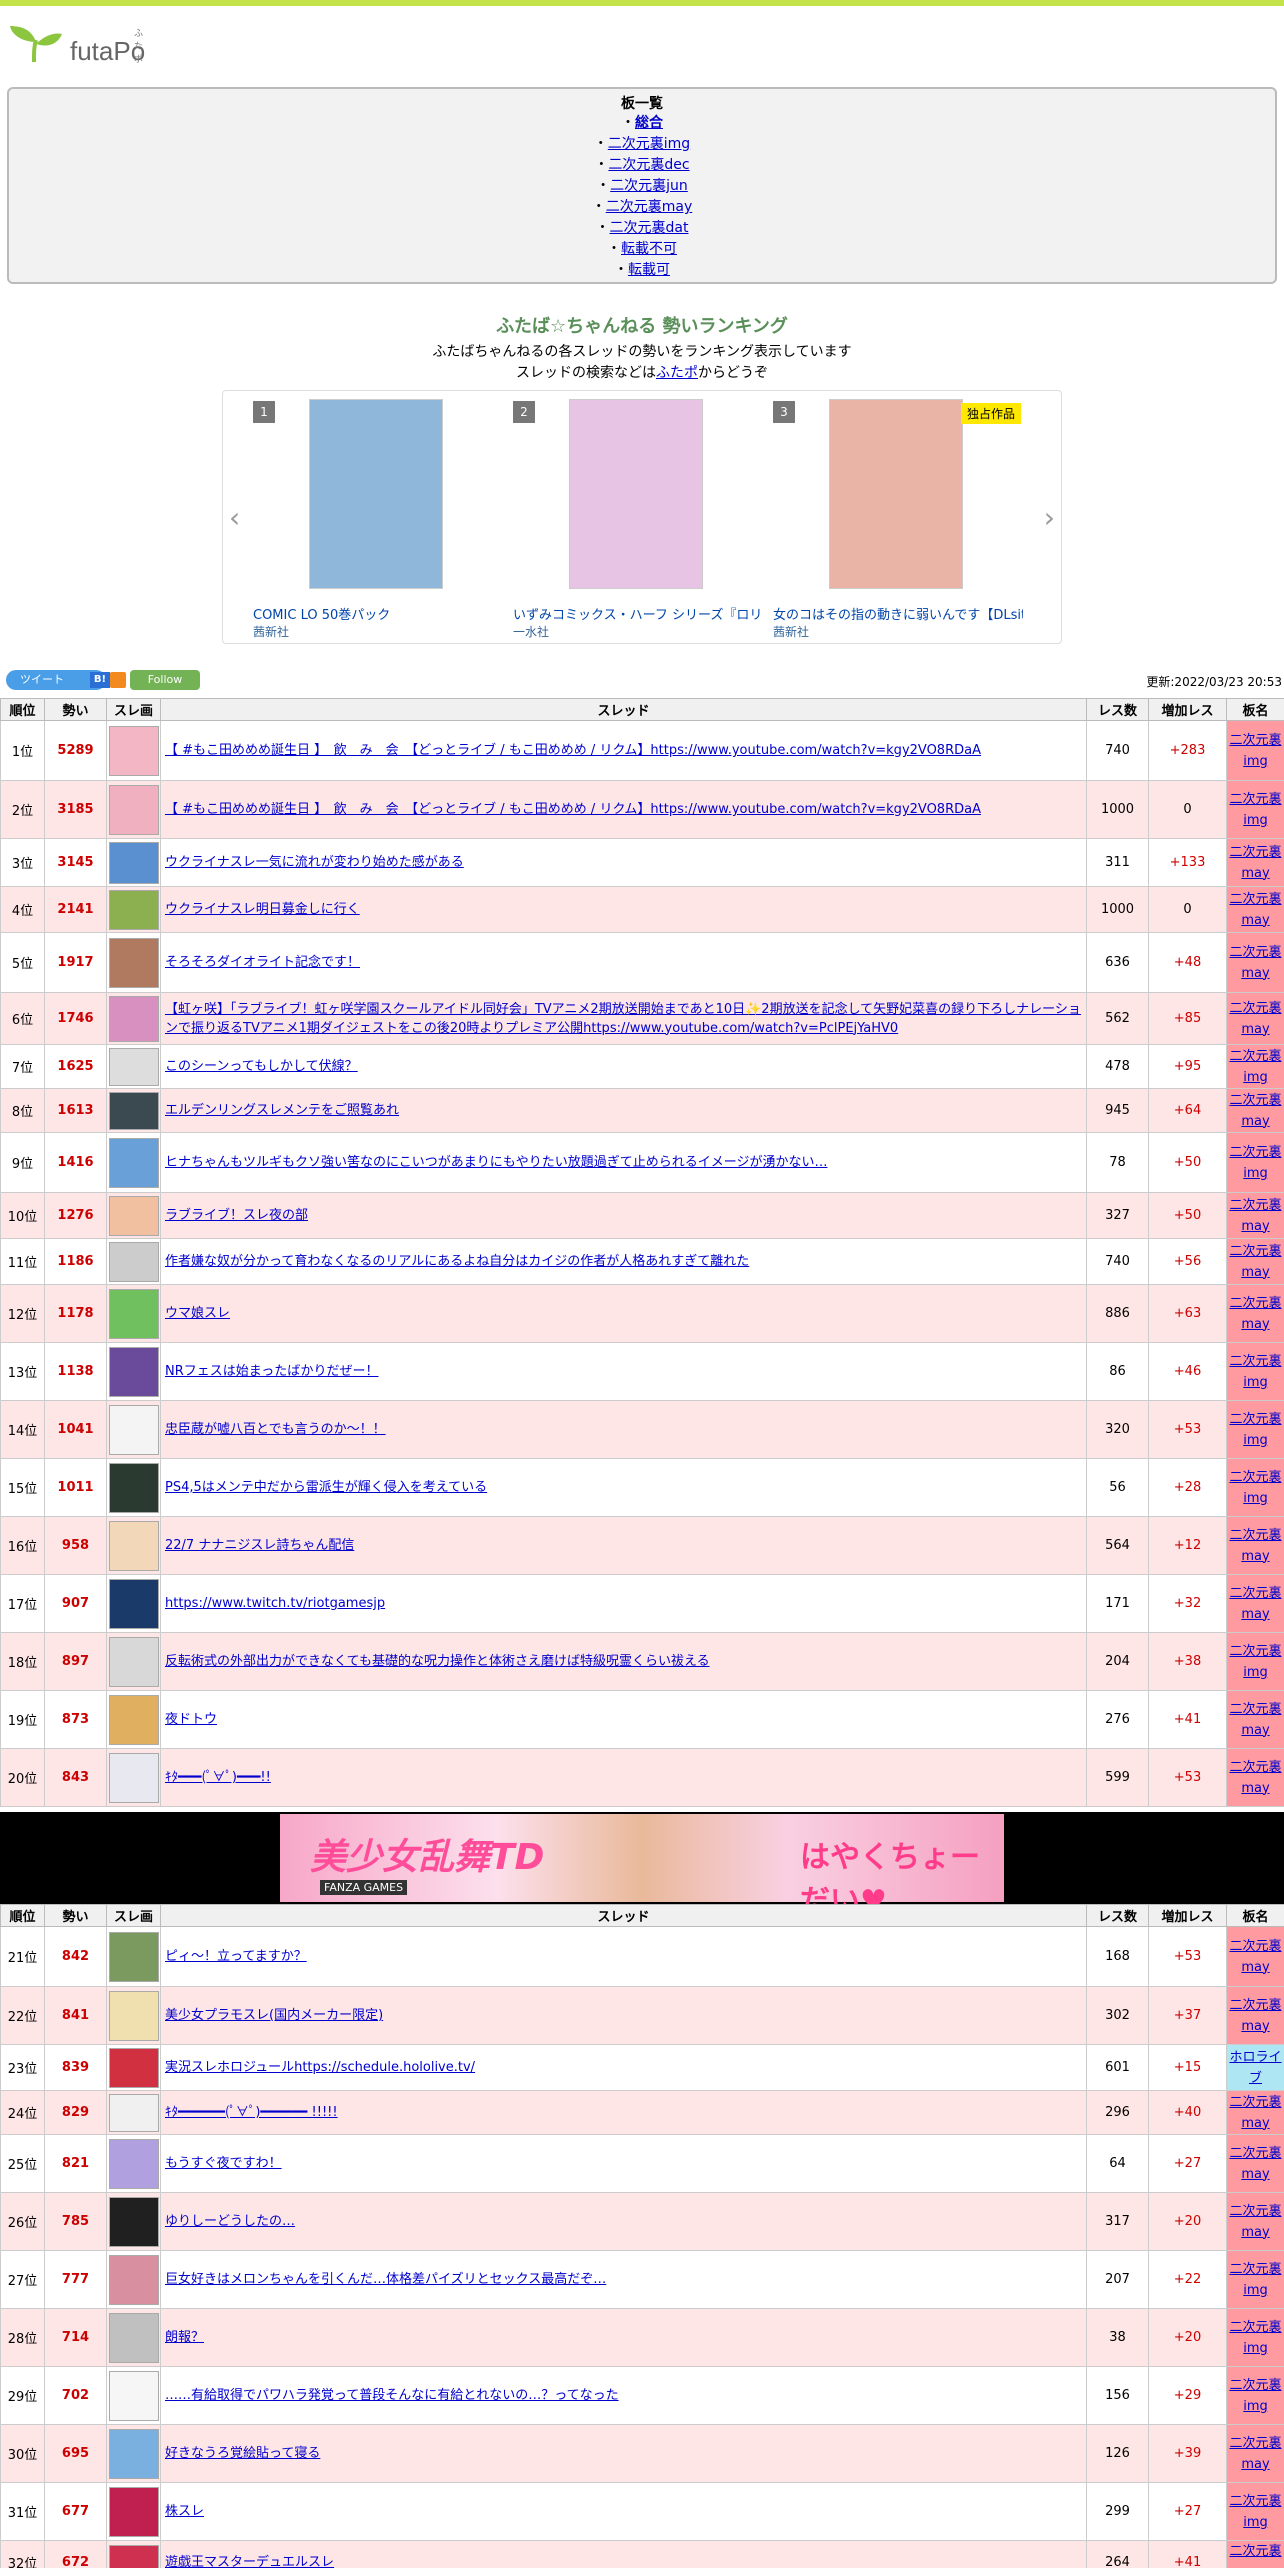 Image resolution: width=1284 pixels, height=2568 pixels. Describe the element at coordinates (251, 2112) in the screenshot. I see `thread-link: ｷﾀ━━━━━━(ﾟ∀ﾟ)━━━━━━ !!!!!` at that location.